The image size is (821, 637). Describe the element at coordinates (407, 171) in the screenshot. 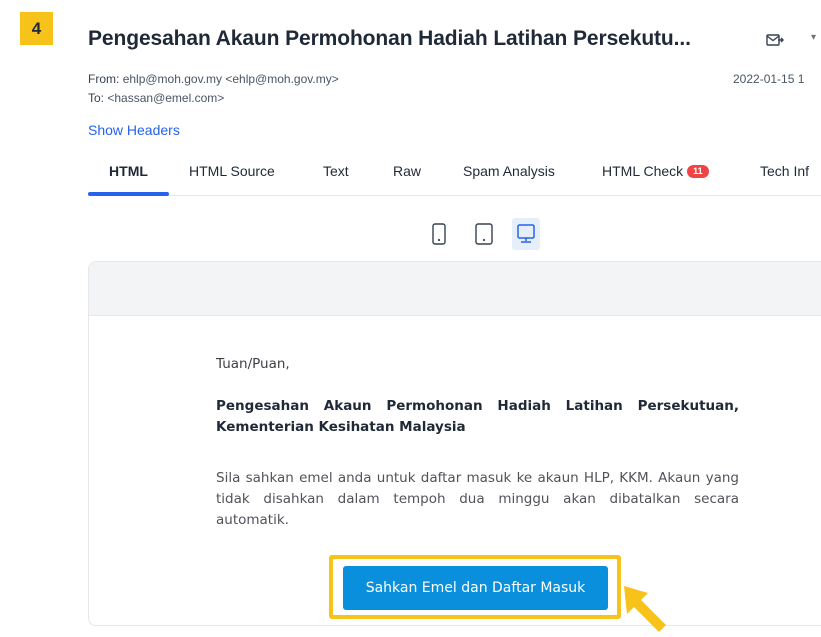

I see `tab-raw: Raw` at that location.